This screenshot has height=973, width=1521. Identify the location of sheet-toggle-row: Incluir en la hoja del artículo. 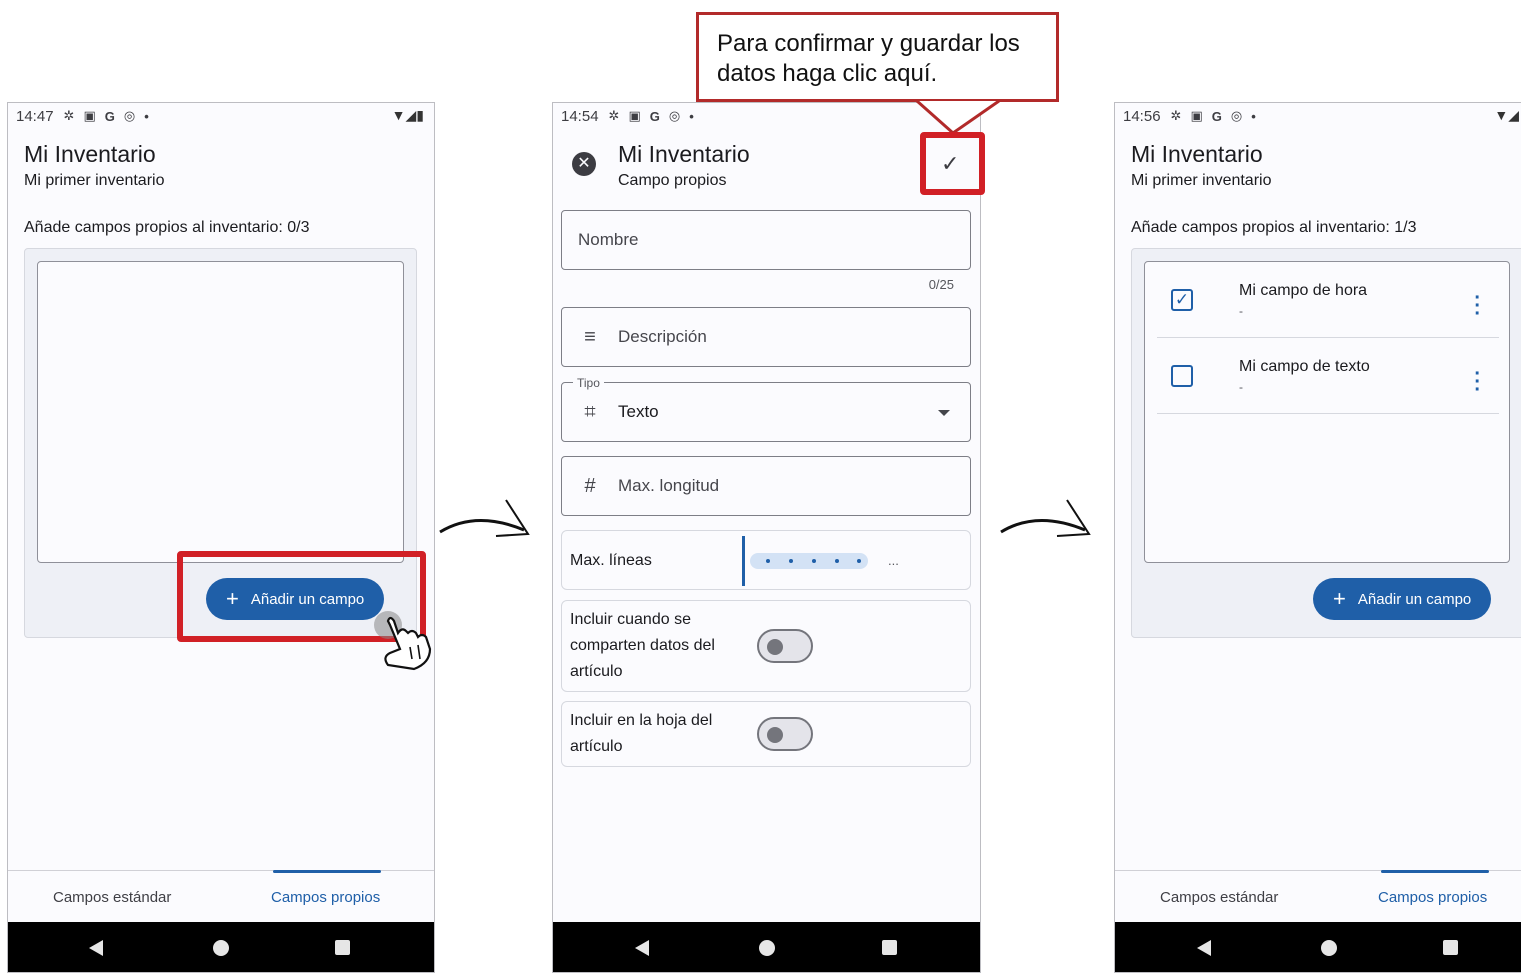
(766, 734).